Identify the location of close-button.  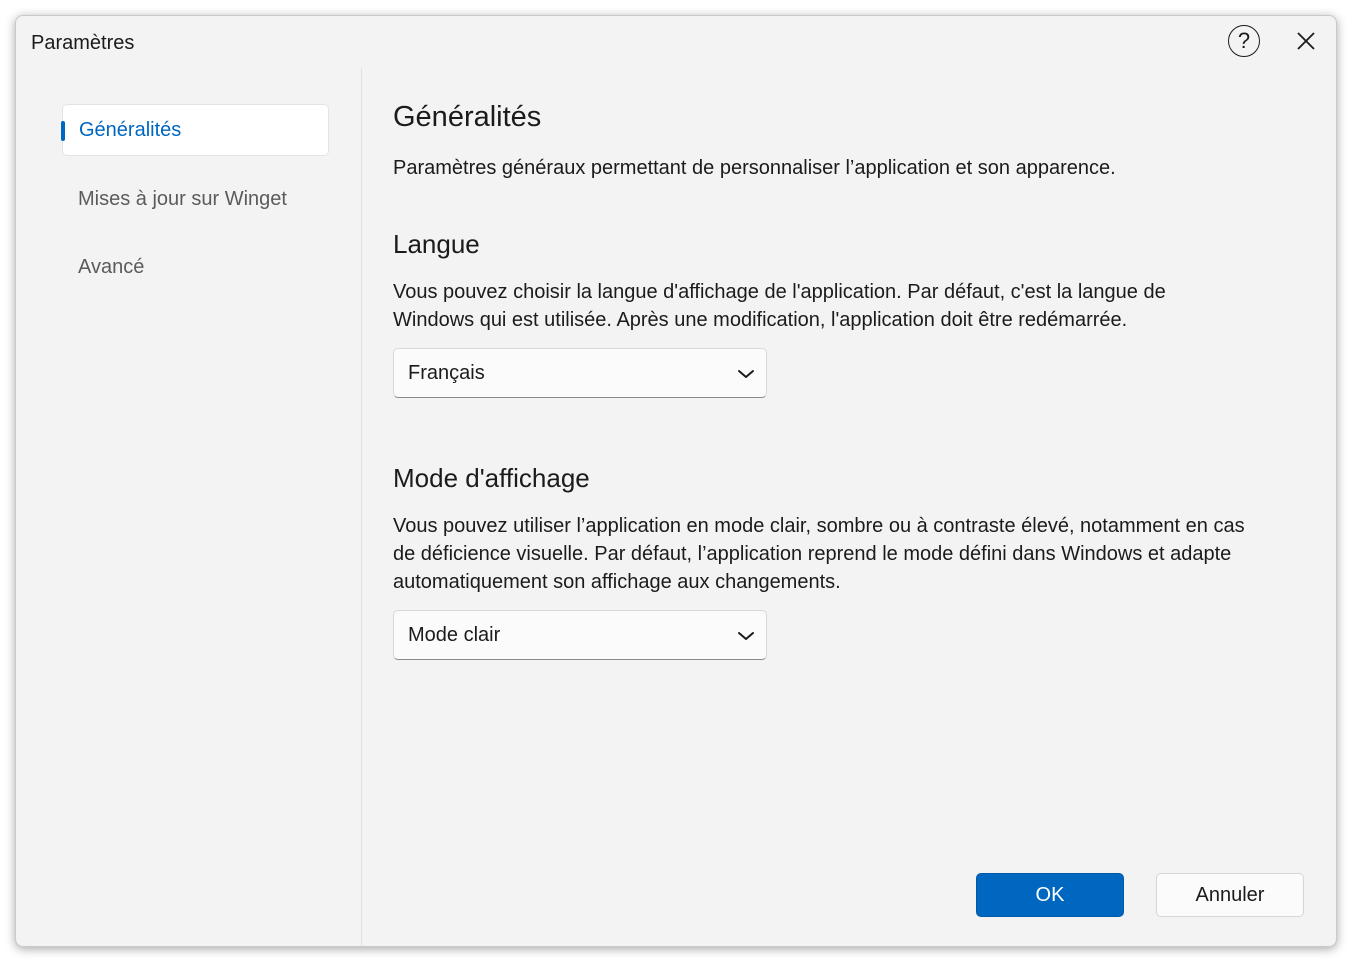
(1306, 41).